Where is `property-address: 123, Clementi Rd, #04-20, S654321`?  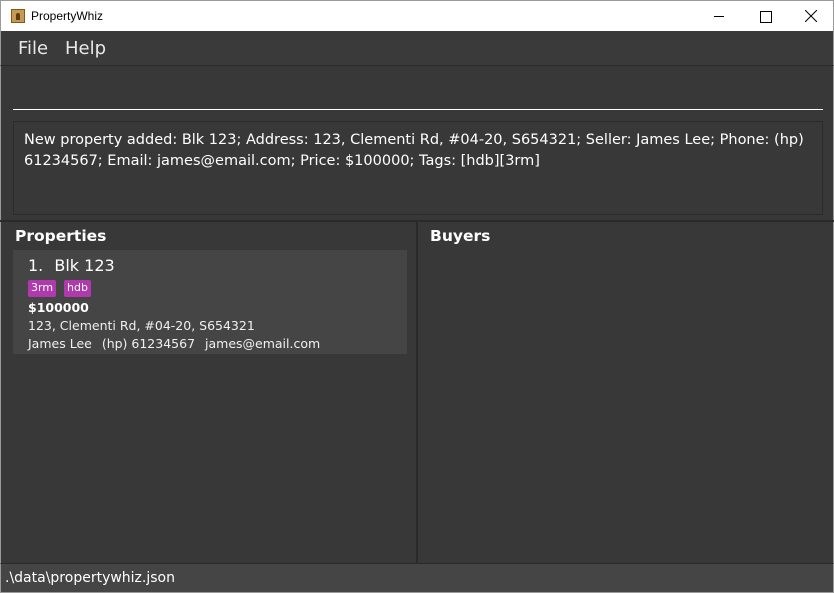 property-address: 123, Clementi Rd, #04-20, S654321 is located at coordinates (141, 325).